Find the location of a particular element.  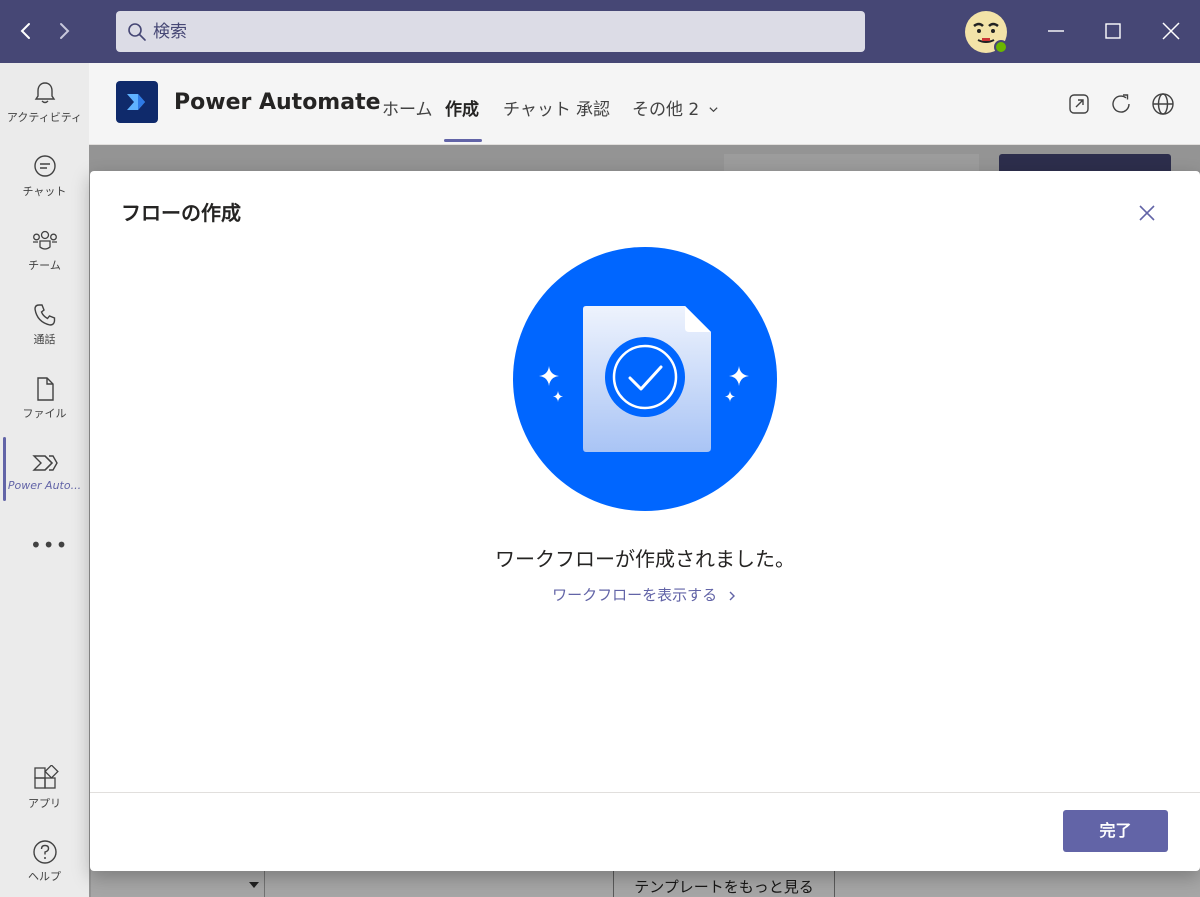

rail-item-label: ファイル is located at coordinates (44, 413).